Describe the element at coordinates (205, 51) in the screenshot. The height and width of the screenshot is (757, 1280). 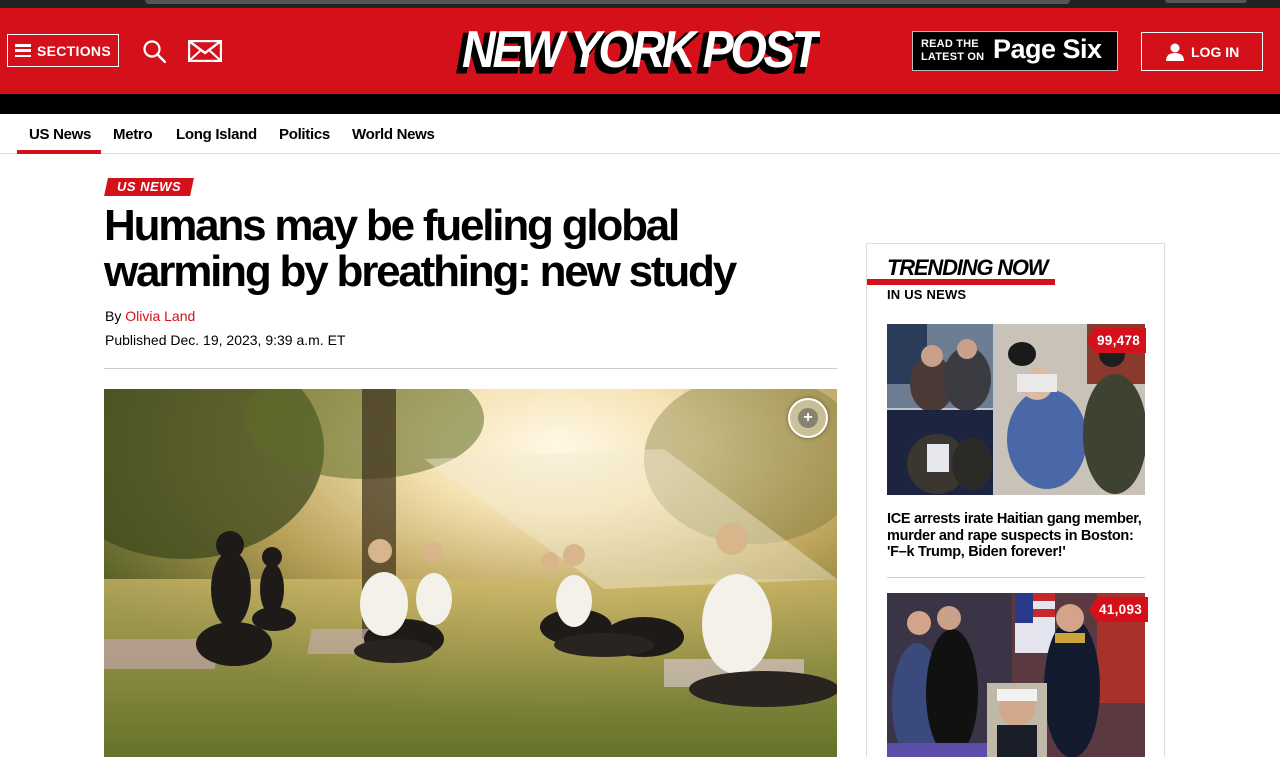
I see `mail-icon` at that location.